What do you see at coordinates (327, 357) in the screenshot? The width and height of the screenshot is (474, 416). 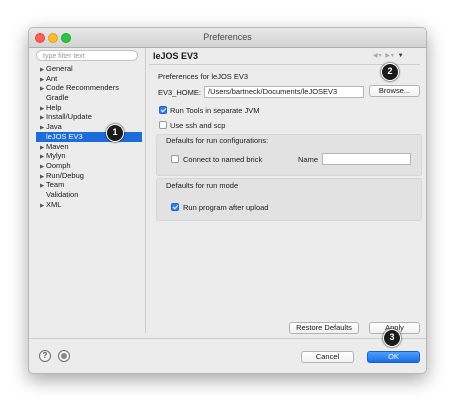 I see `cancel-button: Cancel` at bounding box center [327, 357].